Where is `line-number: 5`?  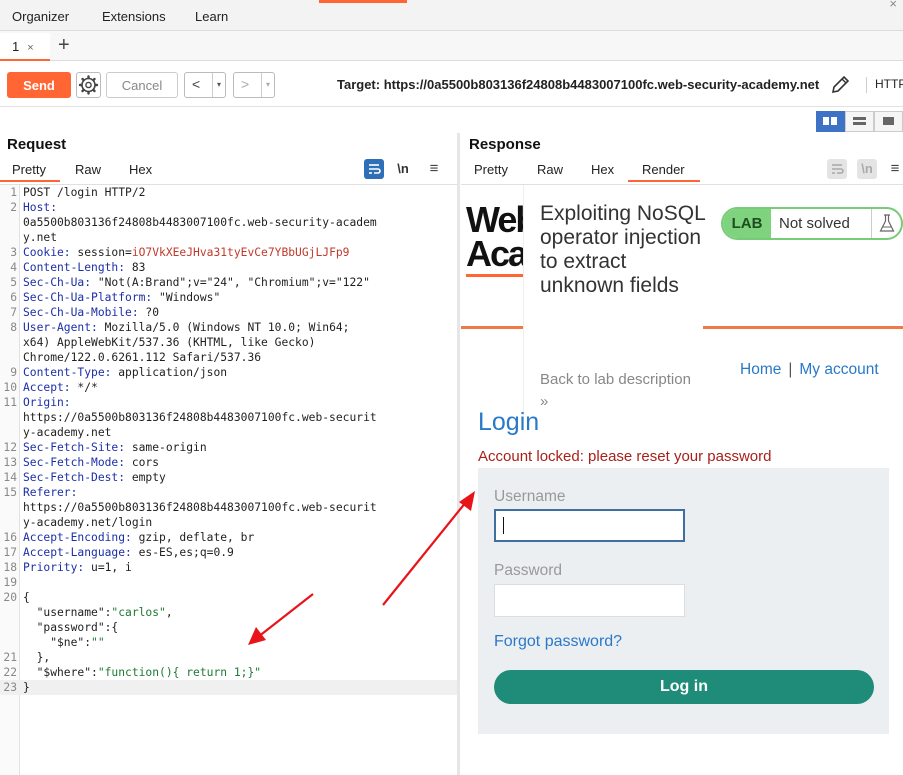
line-number: 5 is located at coordinates (13, 282).